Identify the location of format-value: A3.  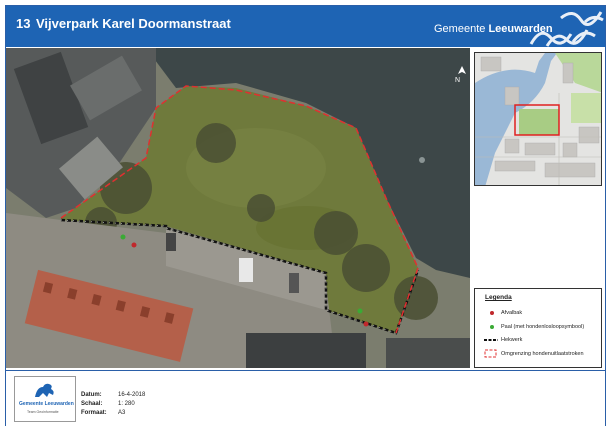
(122, 413).